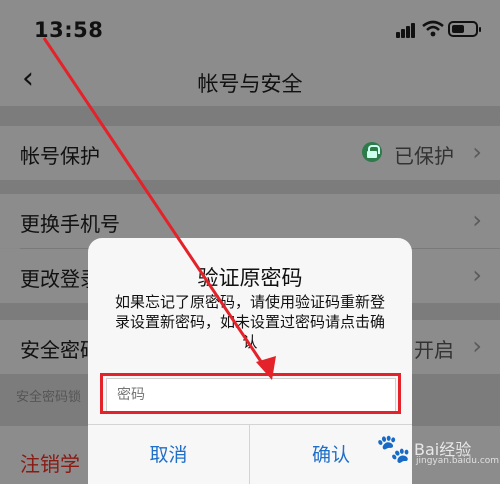 This screenshot has height=484, width=500. Describe the element at coordinates (49, 397) in the screenshot. I see `security-note: 安全密码锁` at that location.